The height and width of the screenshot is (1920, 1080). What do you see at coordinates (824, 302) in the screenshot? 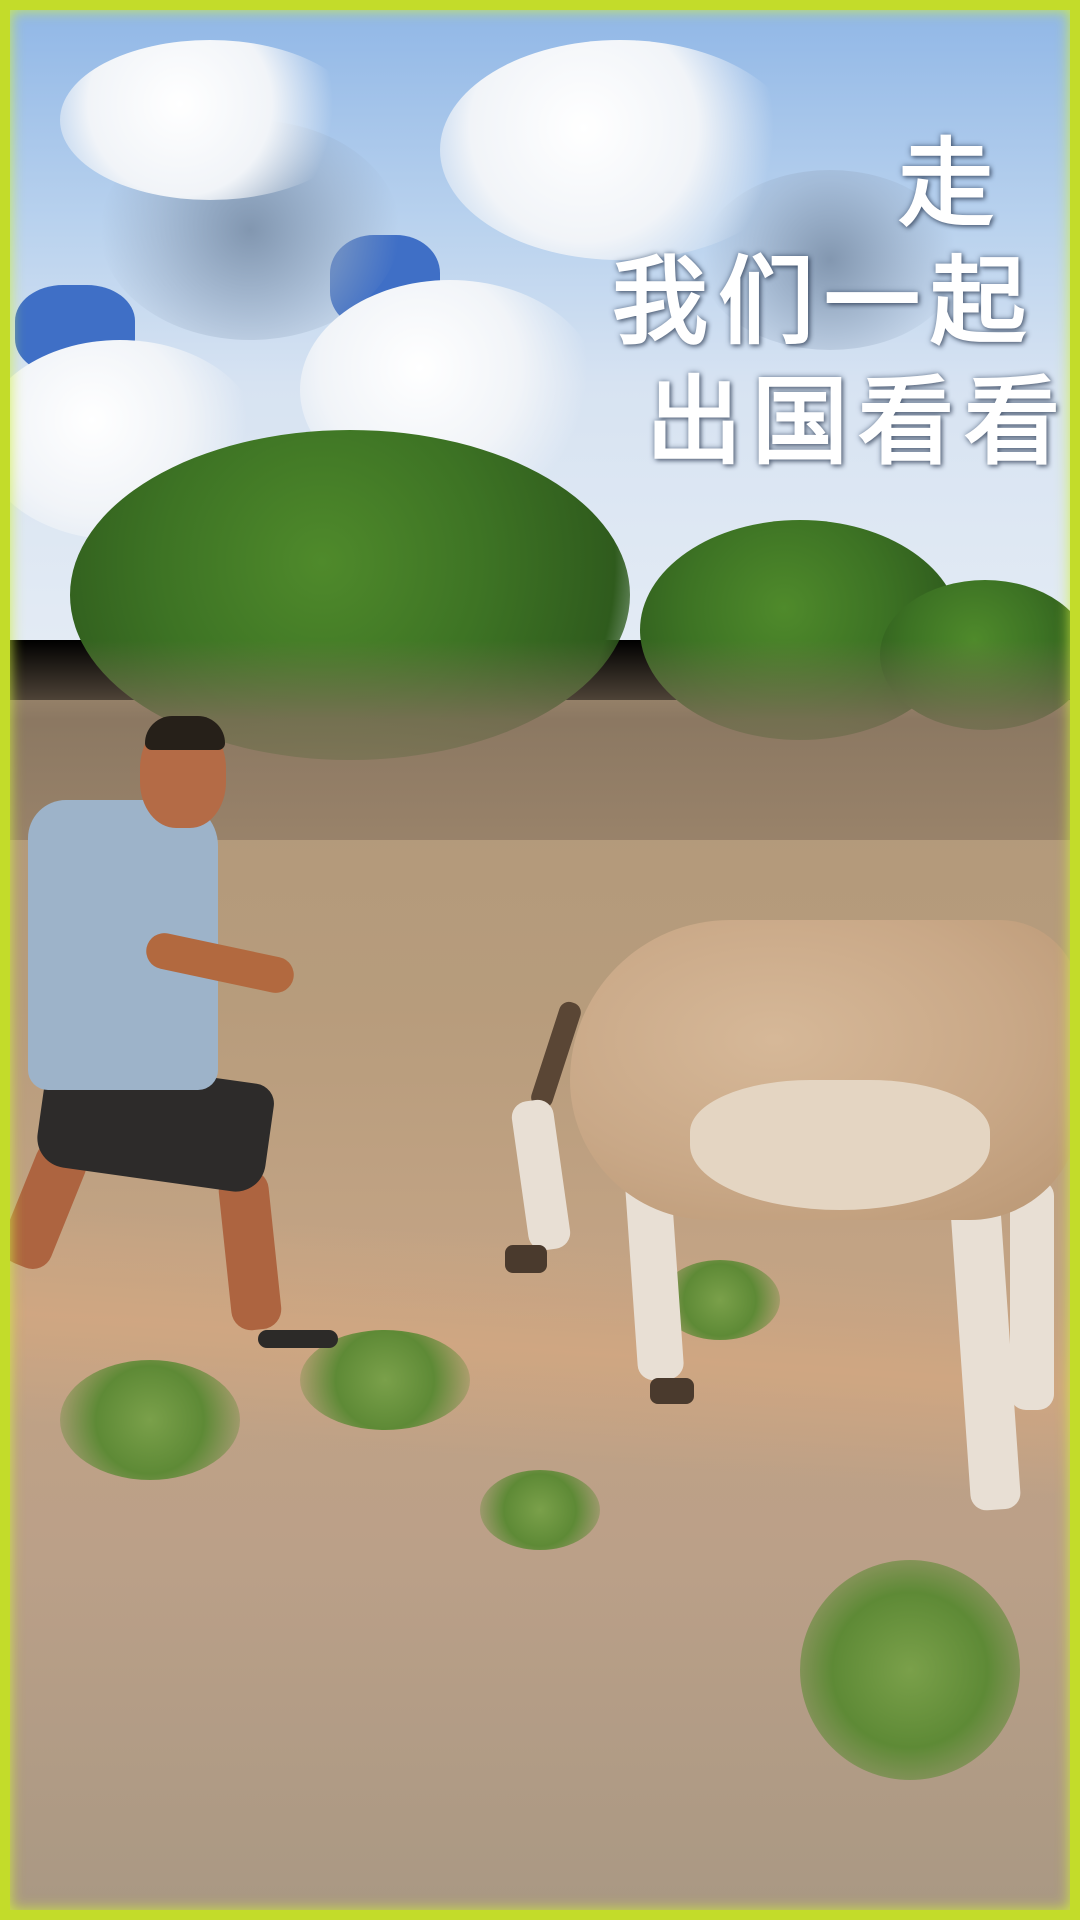
I see `caption-line-2: 我们一起` at bounding box center [824, 302].